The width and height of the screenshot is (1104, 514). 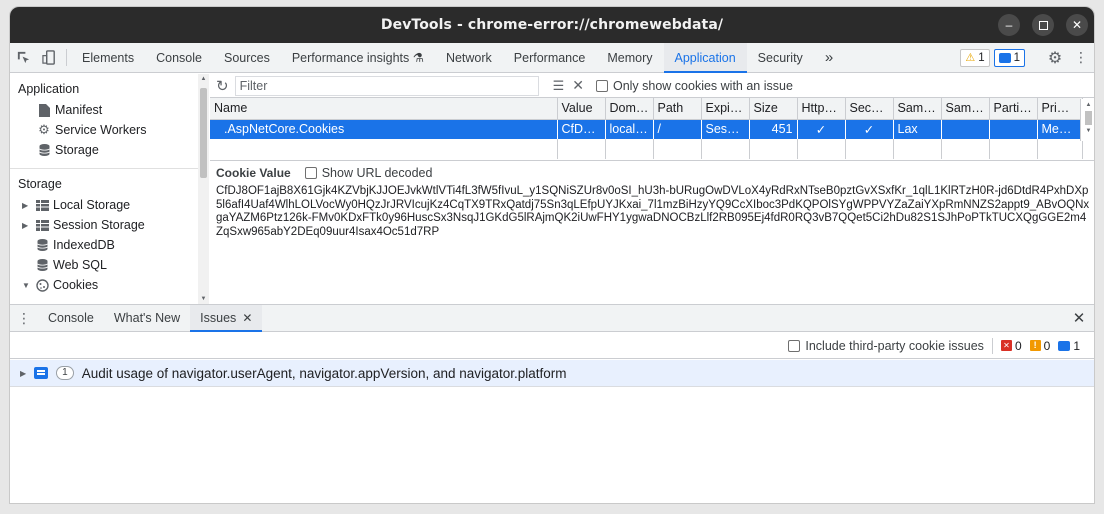 What do you see at coordinates (1009, 57) in the screenshot?
I see `issues-badge: 1` at bounding box center [1009, 57].